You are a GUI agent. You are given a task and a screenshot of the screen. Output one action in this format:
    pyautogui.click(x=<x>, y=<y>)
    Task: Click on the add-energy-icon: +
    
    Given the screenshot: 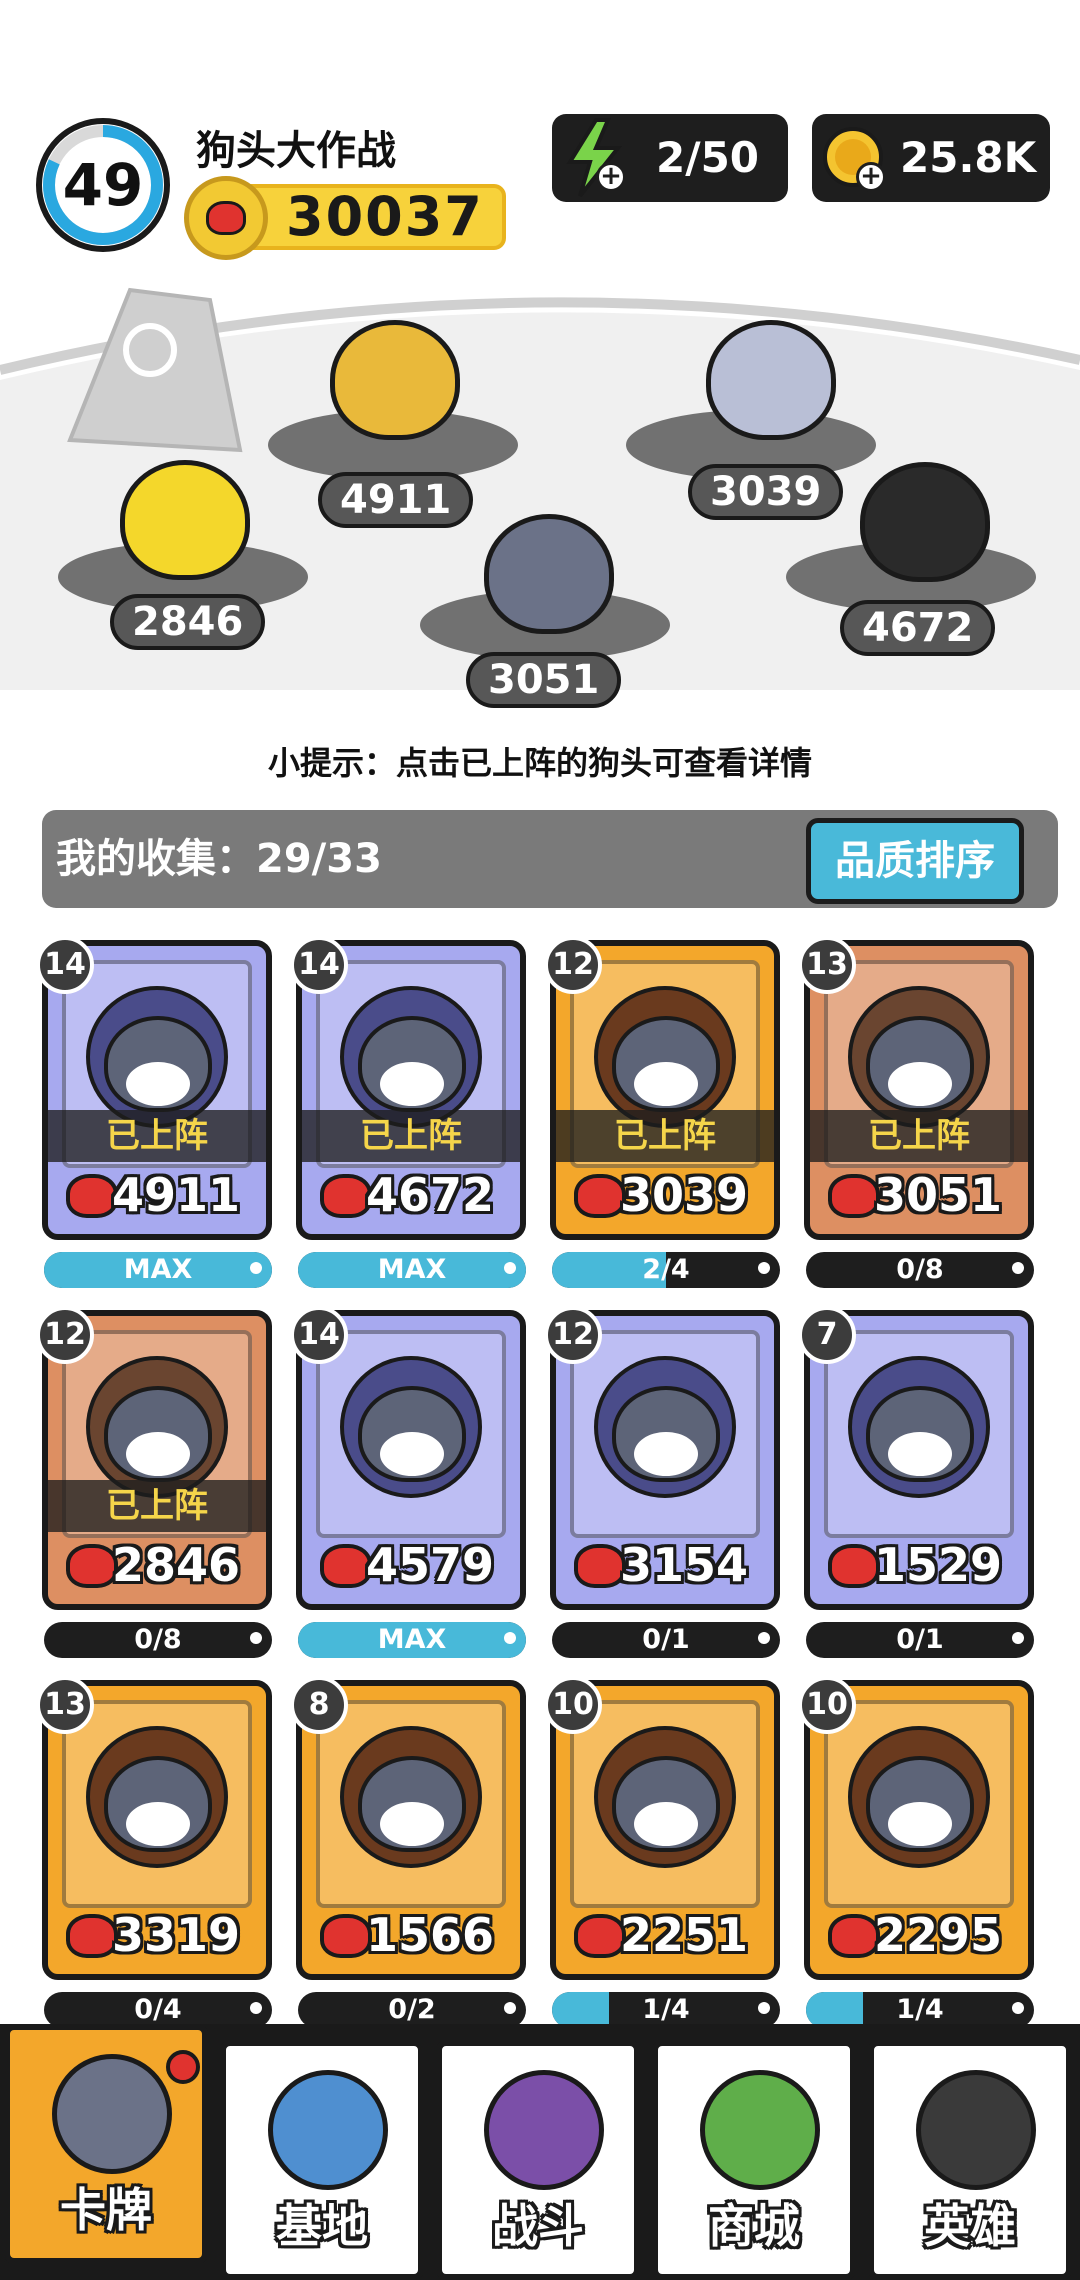 What is the action you would take?
    pyautogui.click(x=611, y=177)
    